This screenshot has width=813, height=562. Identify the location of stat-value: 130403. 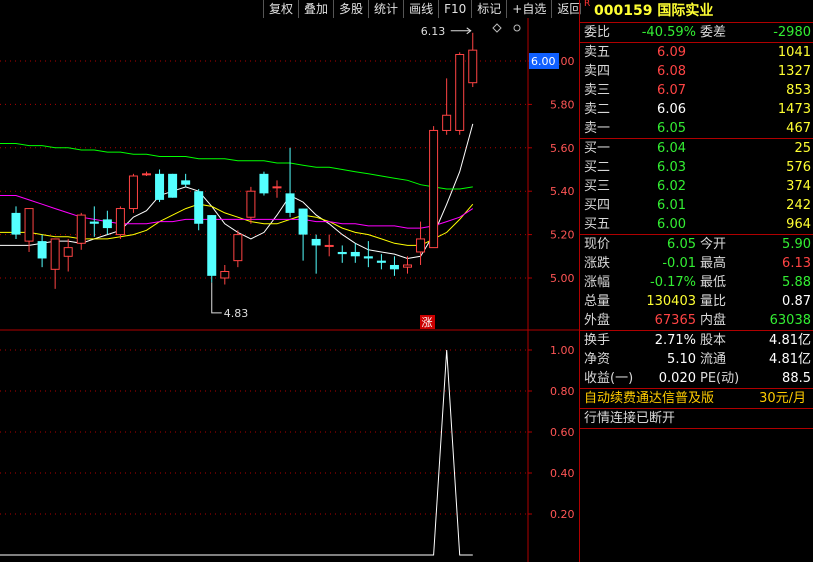
(671, 301).